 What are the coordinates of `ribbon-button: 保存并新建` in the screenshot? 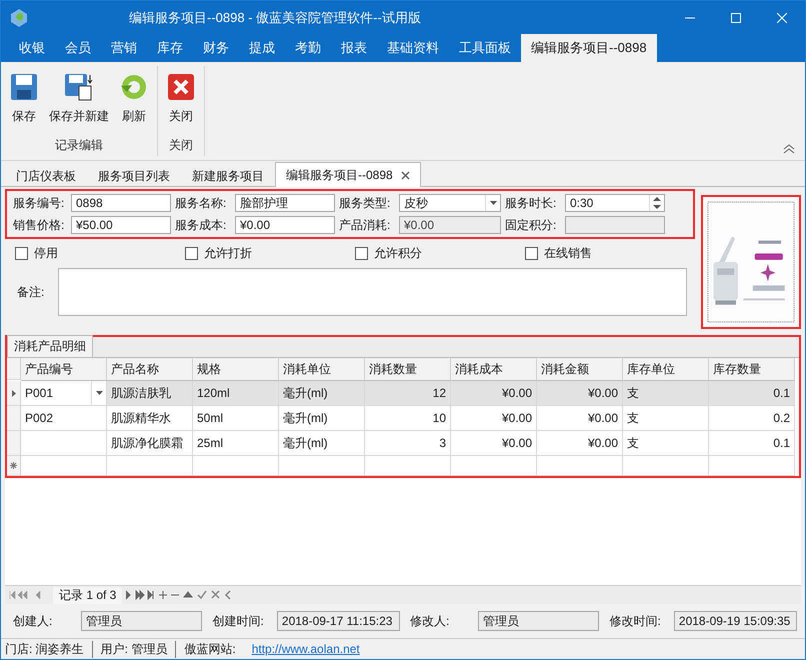 It's located at (79, 104).